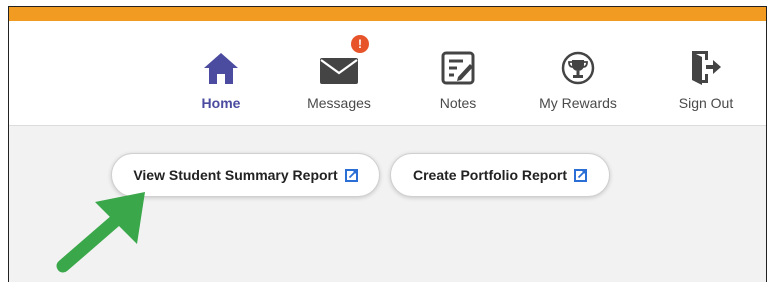 The width and height of the screenshot is (775, 282). What do you see at coordinates (221, 63) in the screenshot?
I see `home-icon` at bounding box center [221, 63].